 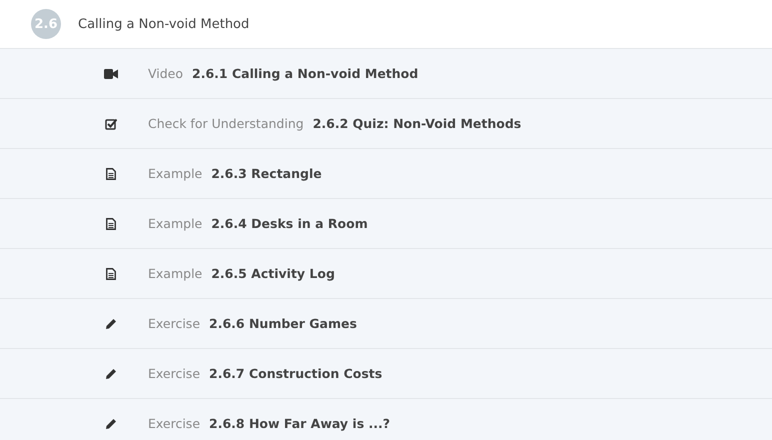 I want to click on section-header: 2.6 Calling a Non-void Method, so click(x=386, y=24).